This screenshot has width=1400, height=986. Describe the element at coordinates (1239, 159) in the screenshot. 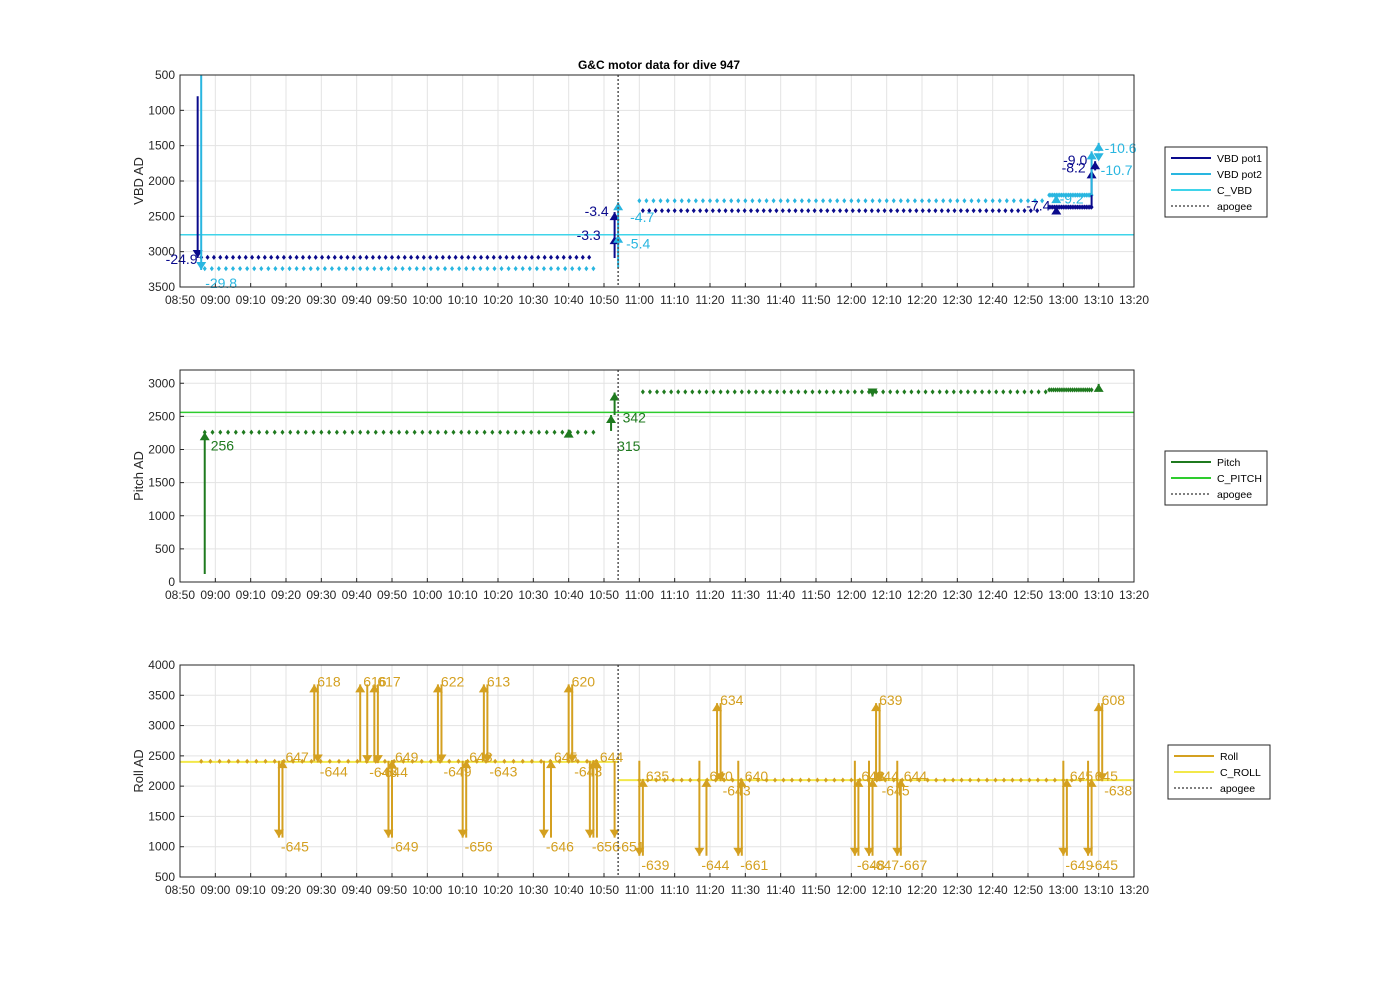

I see `legend-label: VBD pot1` at that location.